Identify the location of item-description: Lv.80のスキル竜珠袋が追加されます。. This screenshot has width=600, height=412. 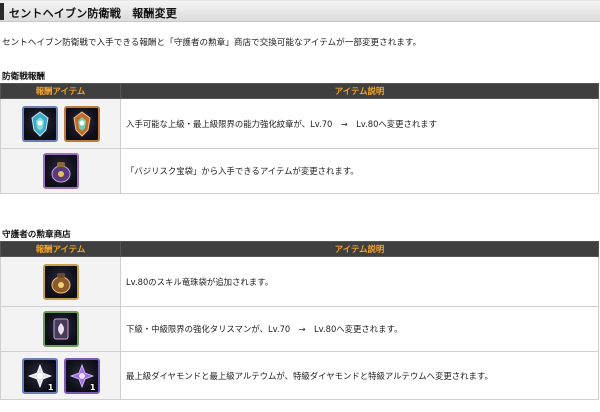
(359, 281).